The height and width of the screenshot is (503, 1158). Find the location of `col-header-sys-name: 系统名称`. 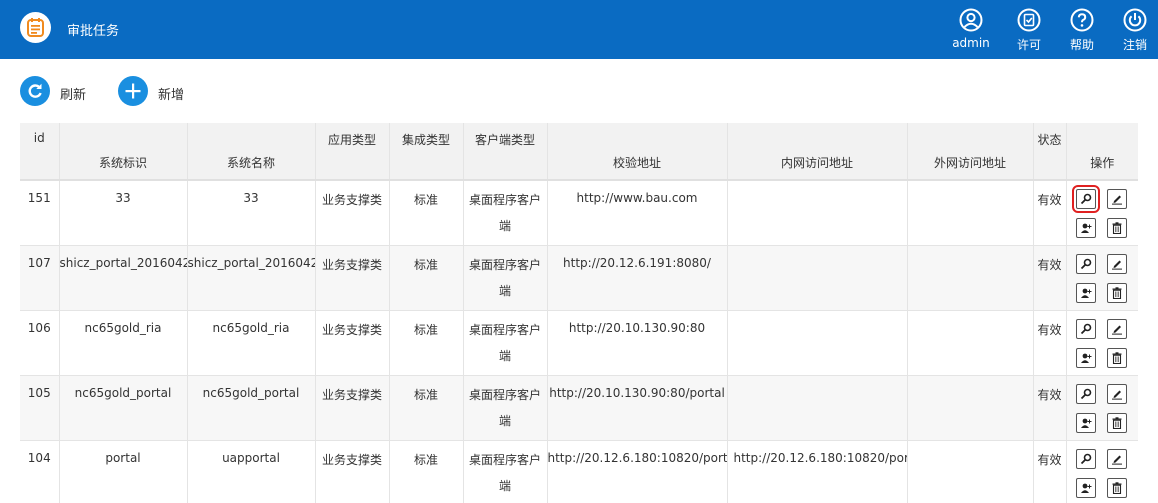

col-header-sys-name: 系统名称 is located at coordinates (251, 151).